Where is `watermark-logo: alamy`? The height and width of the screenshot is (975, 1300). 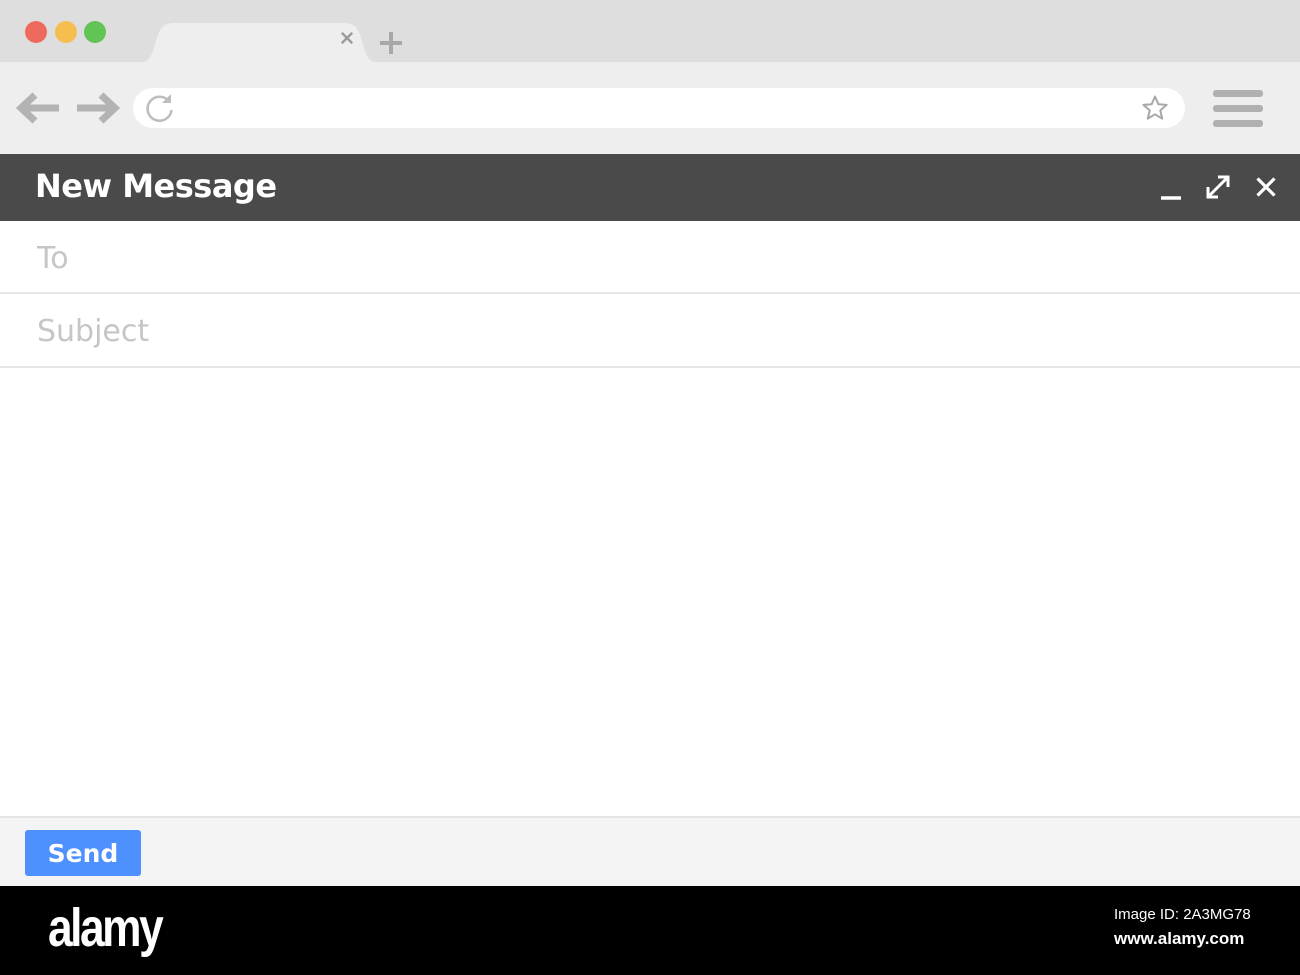
watermark-logo: alamy is located at coordinates (106, 928).